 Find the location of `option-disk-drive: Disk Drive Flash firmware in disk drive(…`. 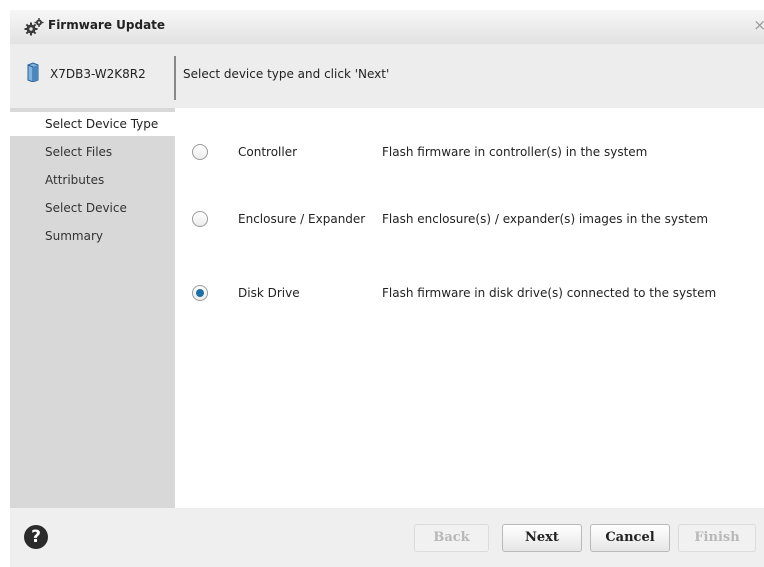

option-disk-drive: Disk Drive Flash firmware in disk drive(… is located at coordinates (469, 294).